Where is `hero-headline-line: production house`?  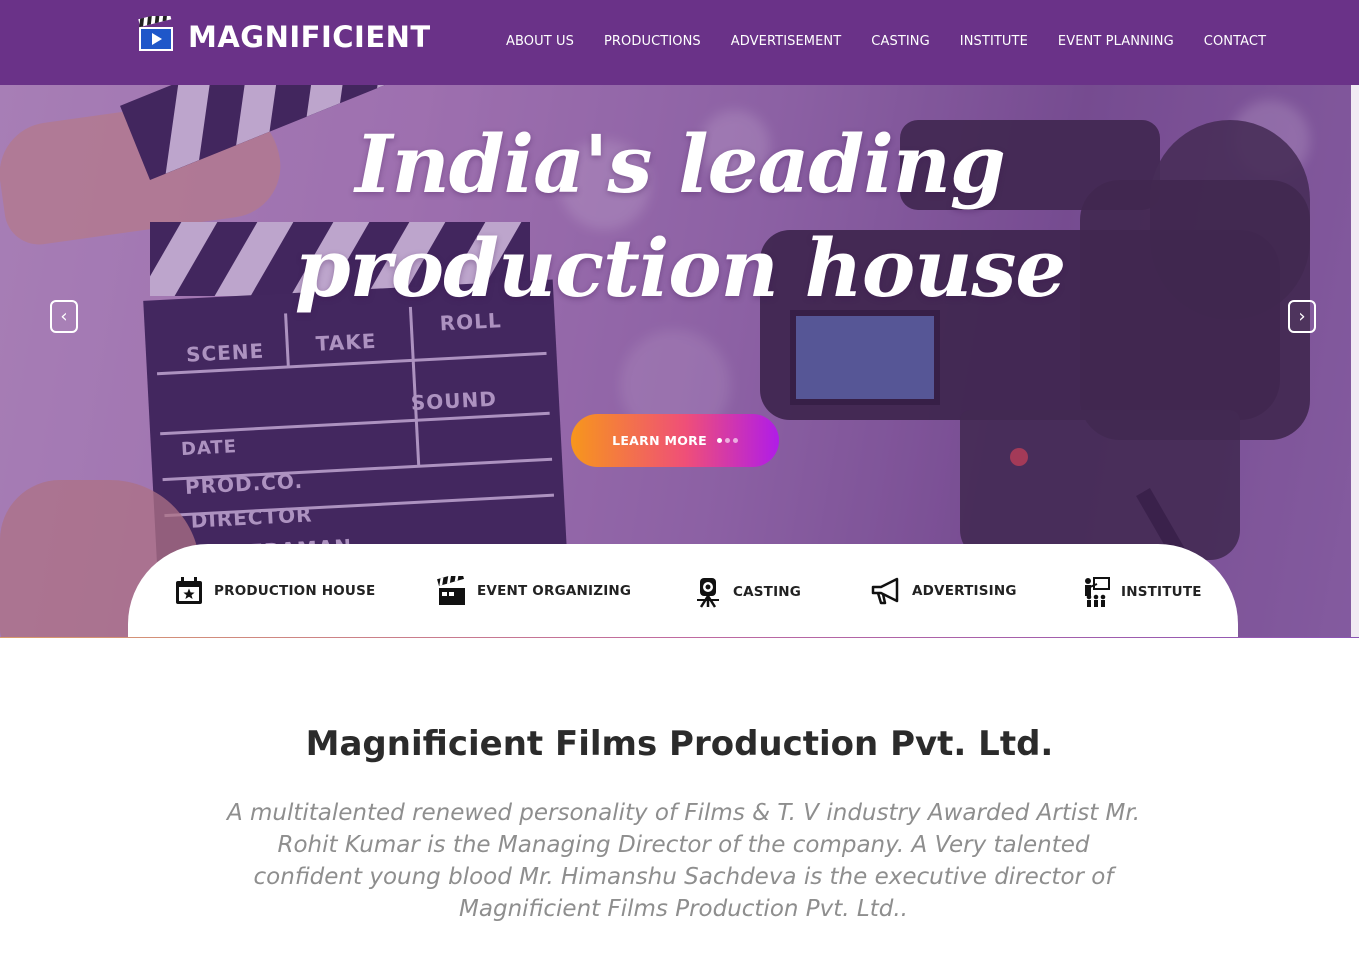
hero-headline-line: production house is located at coordinates (680, 268).